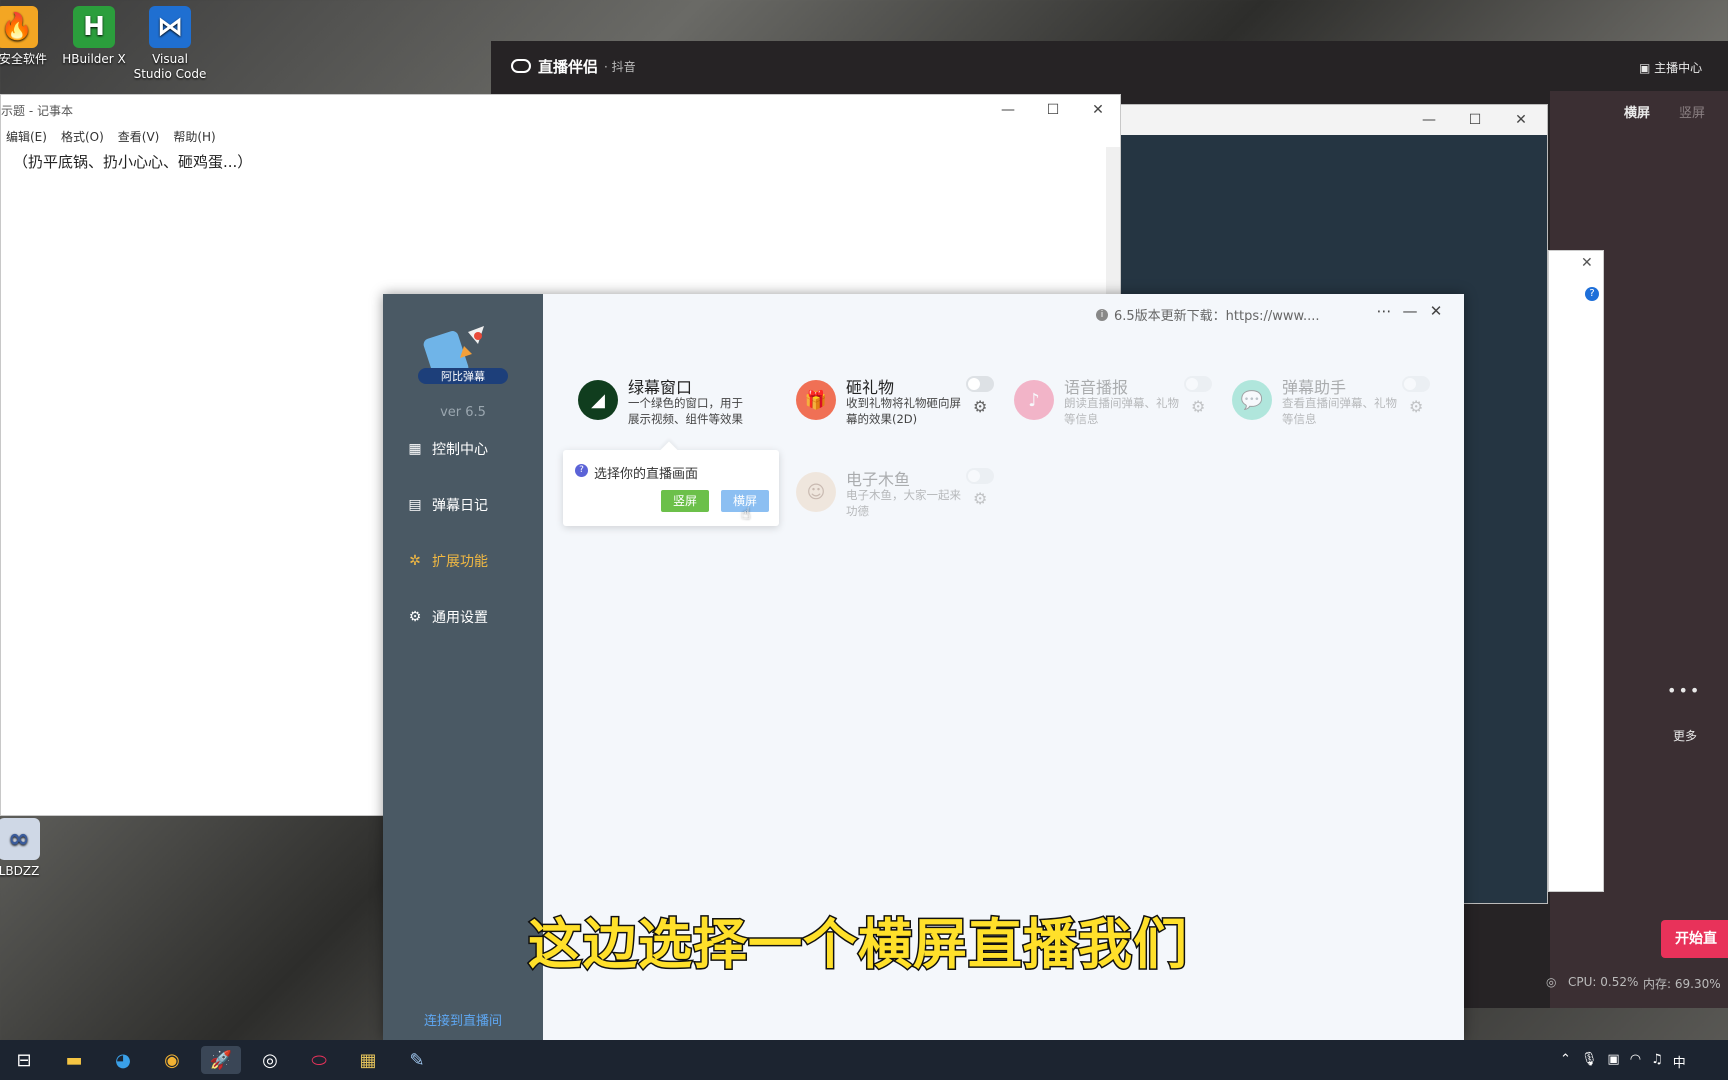  I want to click on close-icon: ✕, so click(1587, 263).